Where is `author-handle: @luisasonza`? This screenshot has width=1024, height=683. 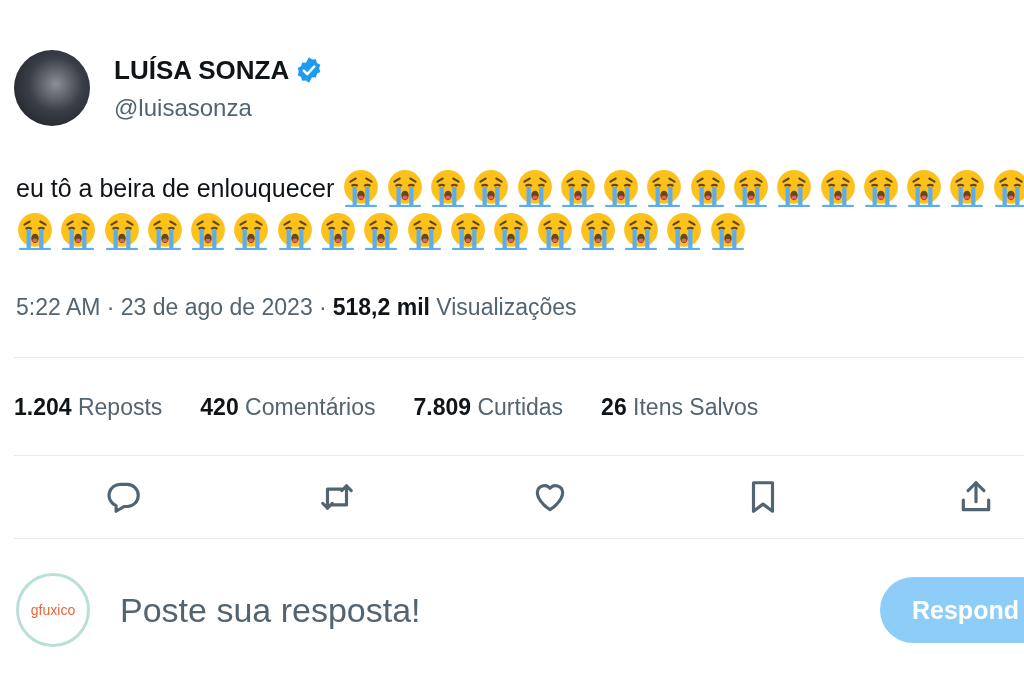 author-handle: @luisasonza is located at coordinates (219, 107).